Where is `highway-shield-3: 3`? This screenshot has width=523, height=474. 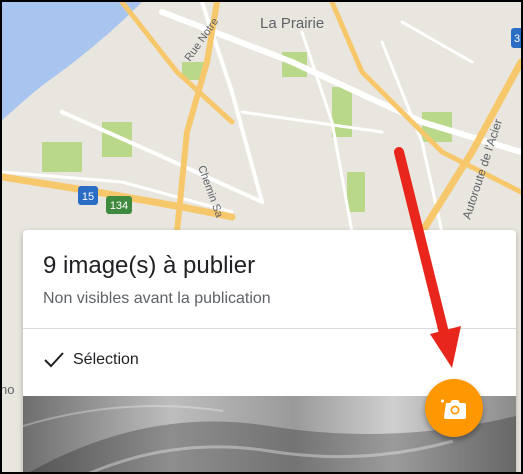
highway-shield-3: 3 is located at coordinates (516, 38).